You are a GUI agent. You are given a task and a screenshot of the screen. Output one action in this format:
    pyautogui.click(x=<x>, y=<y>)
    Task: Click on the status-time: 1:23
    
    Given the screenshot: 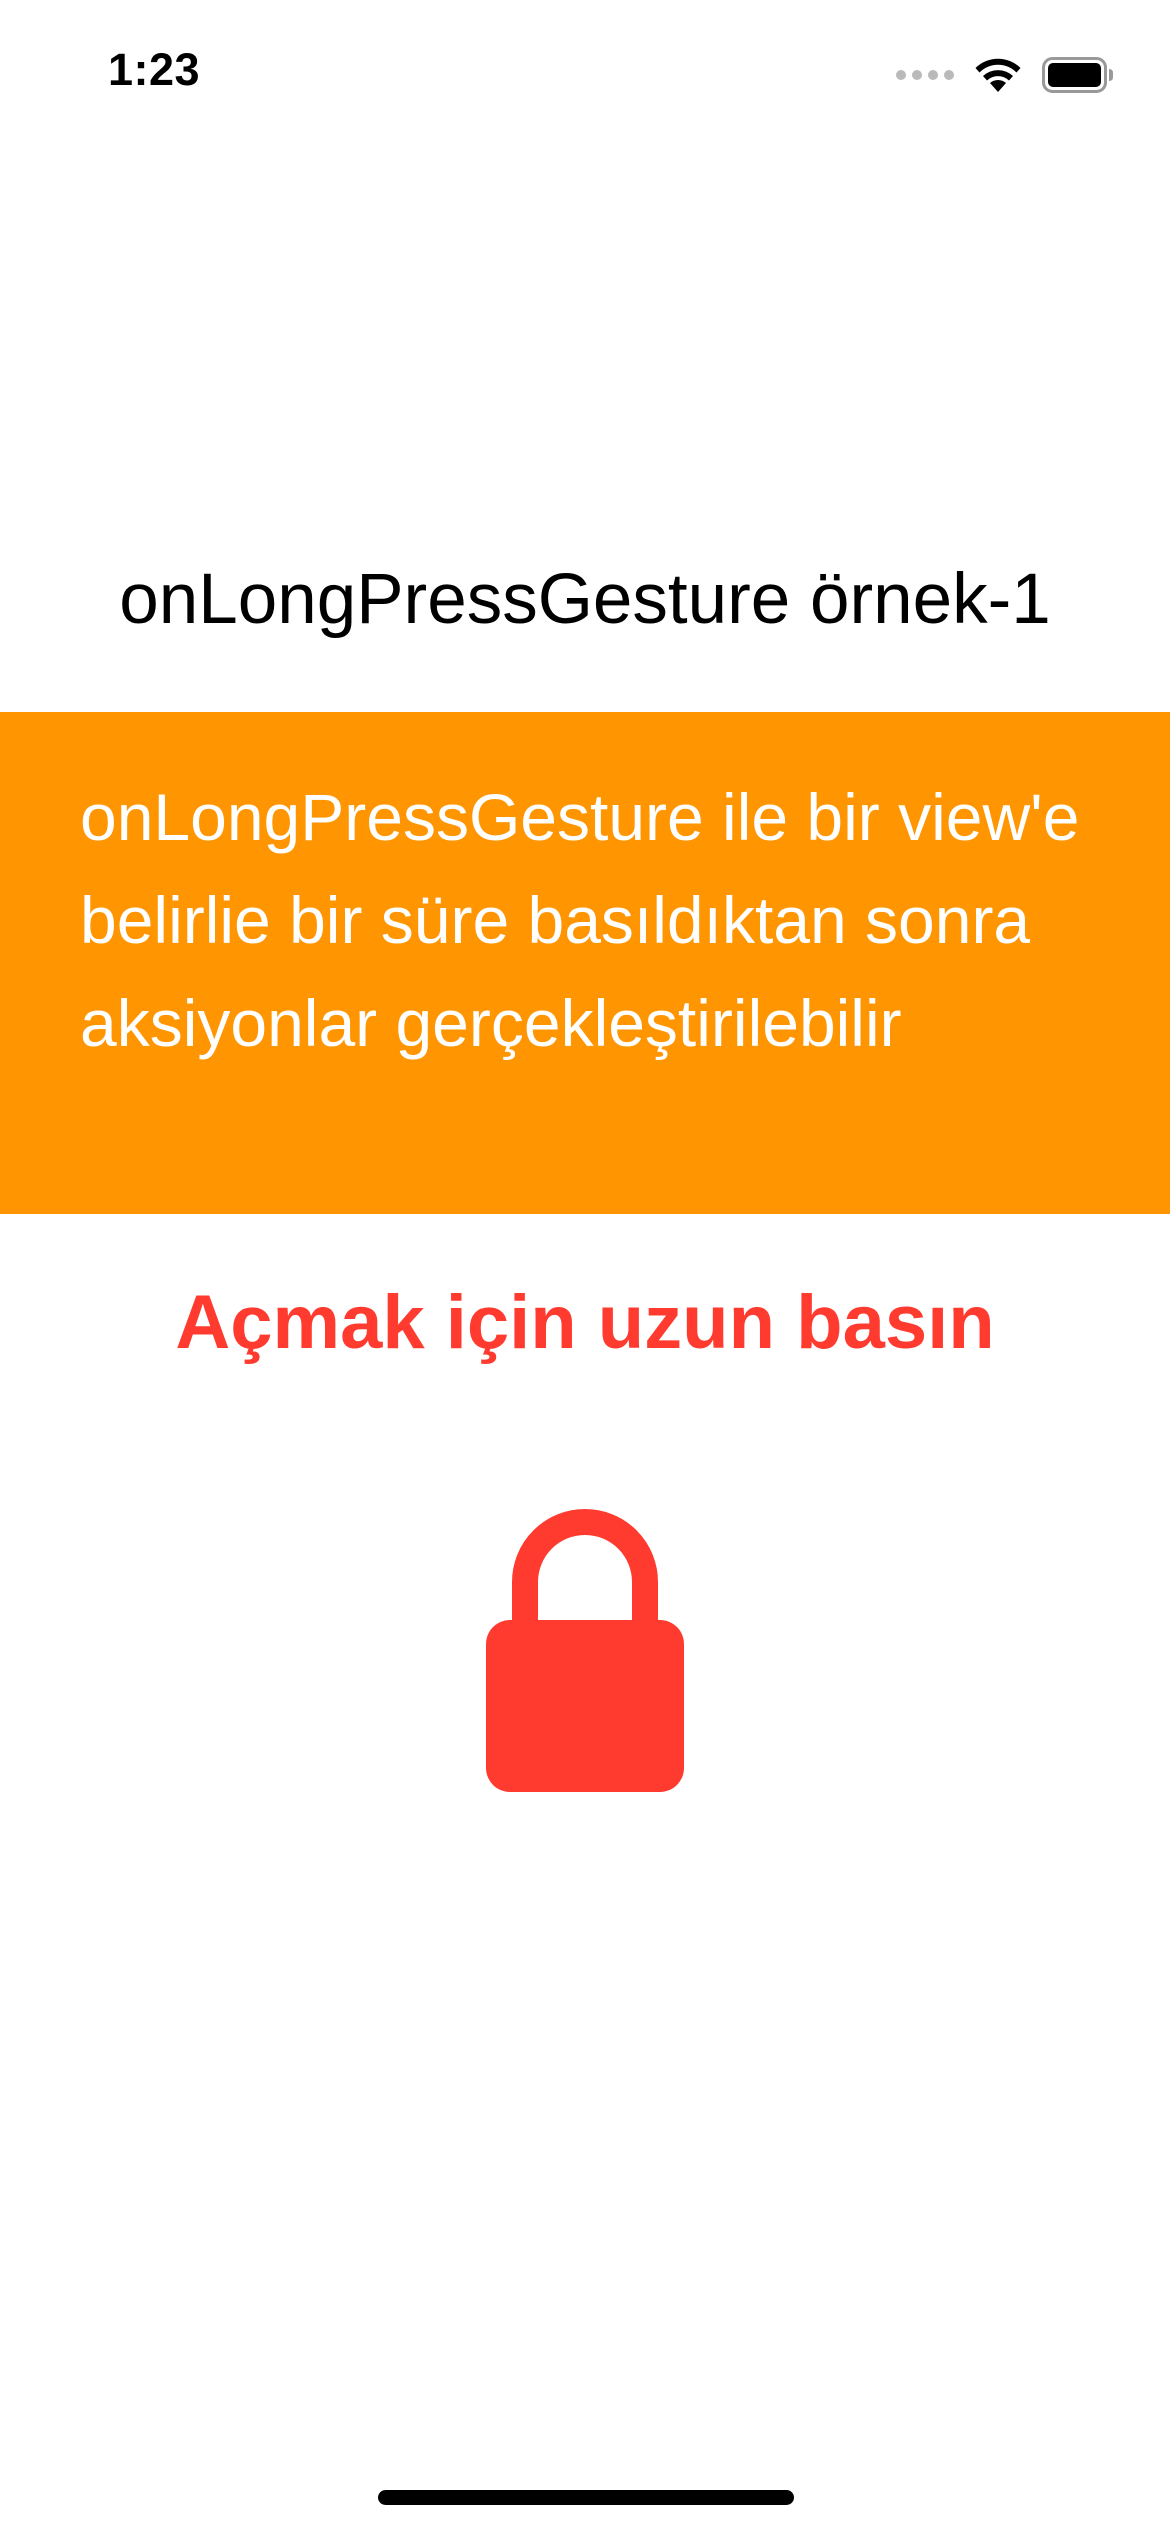 What is the action you would take?
    pyautogui.click(x=154, y=69)
    